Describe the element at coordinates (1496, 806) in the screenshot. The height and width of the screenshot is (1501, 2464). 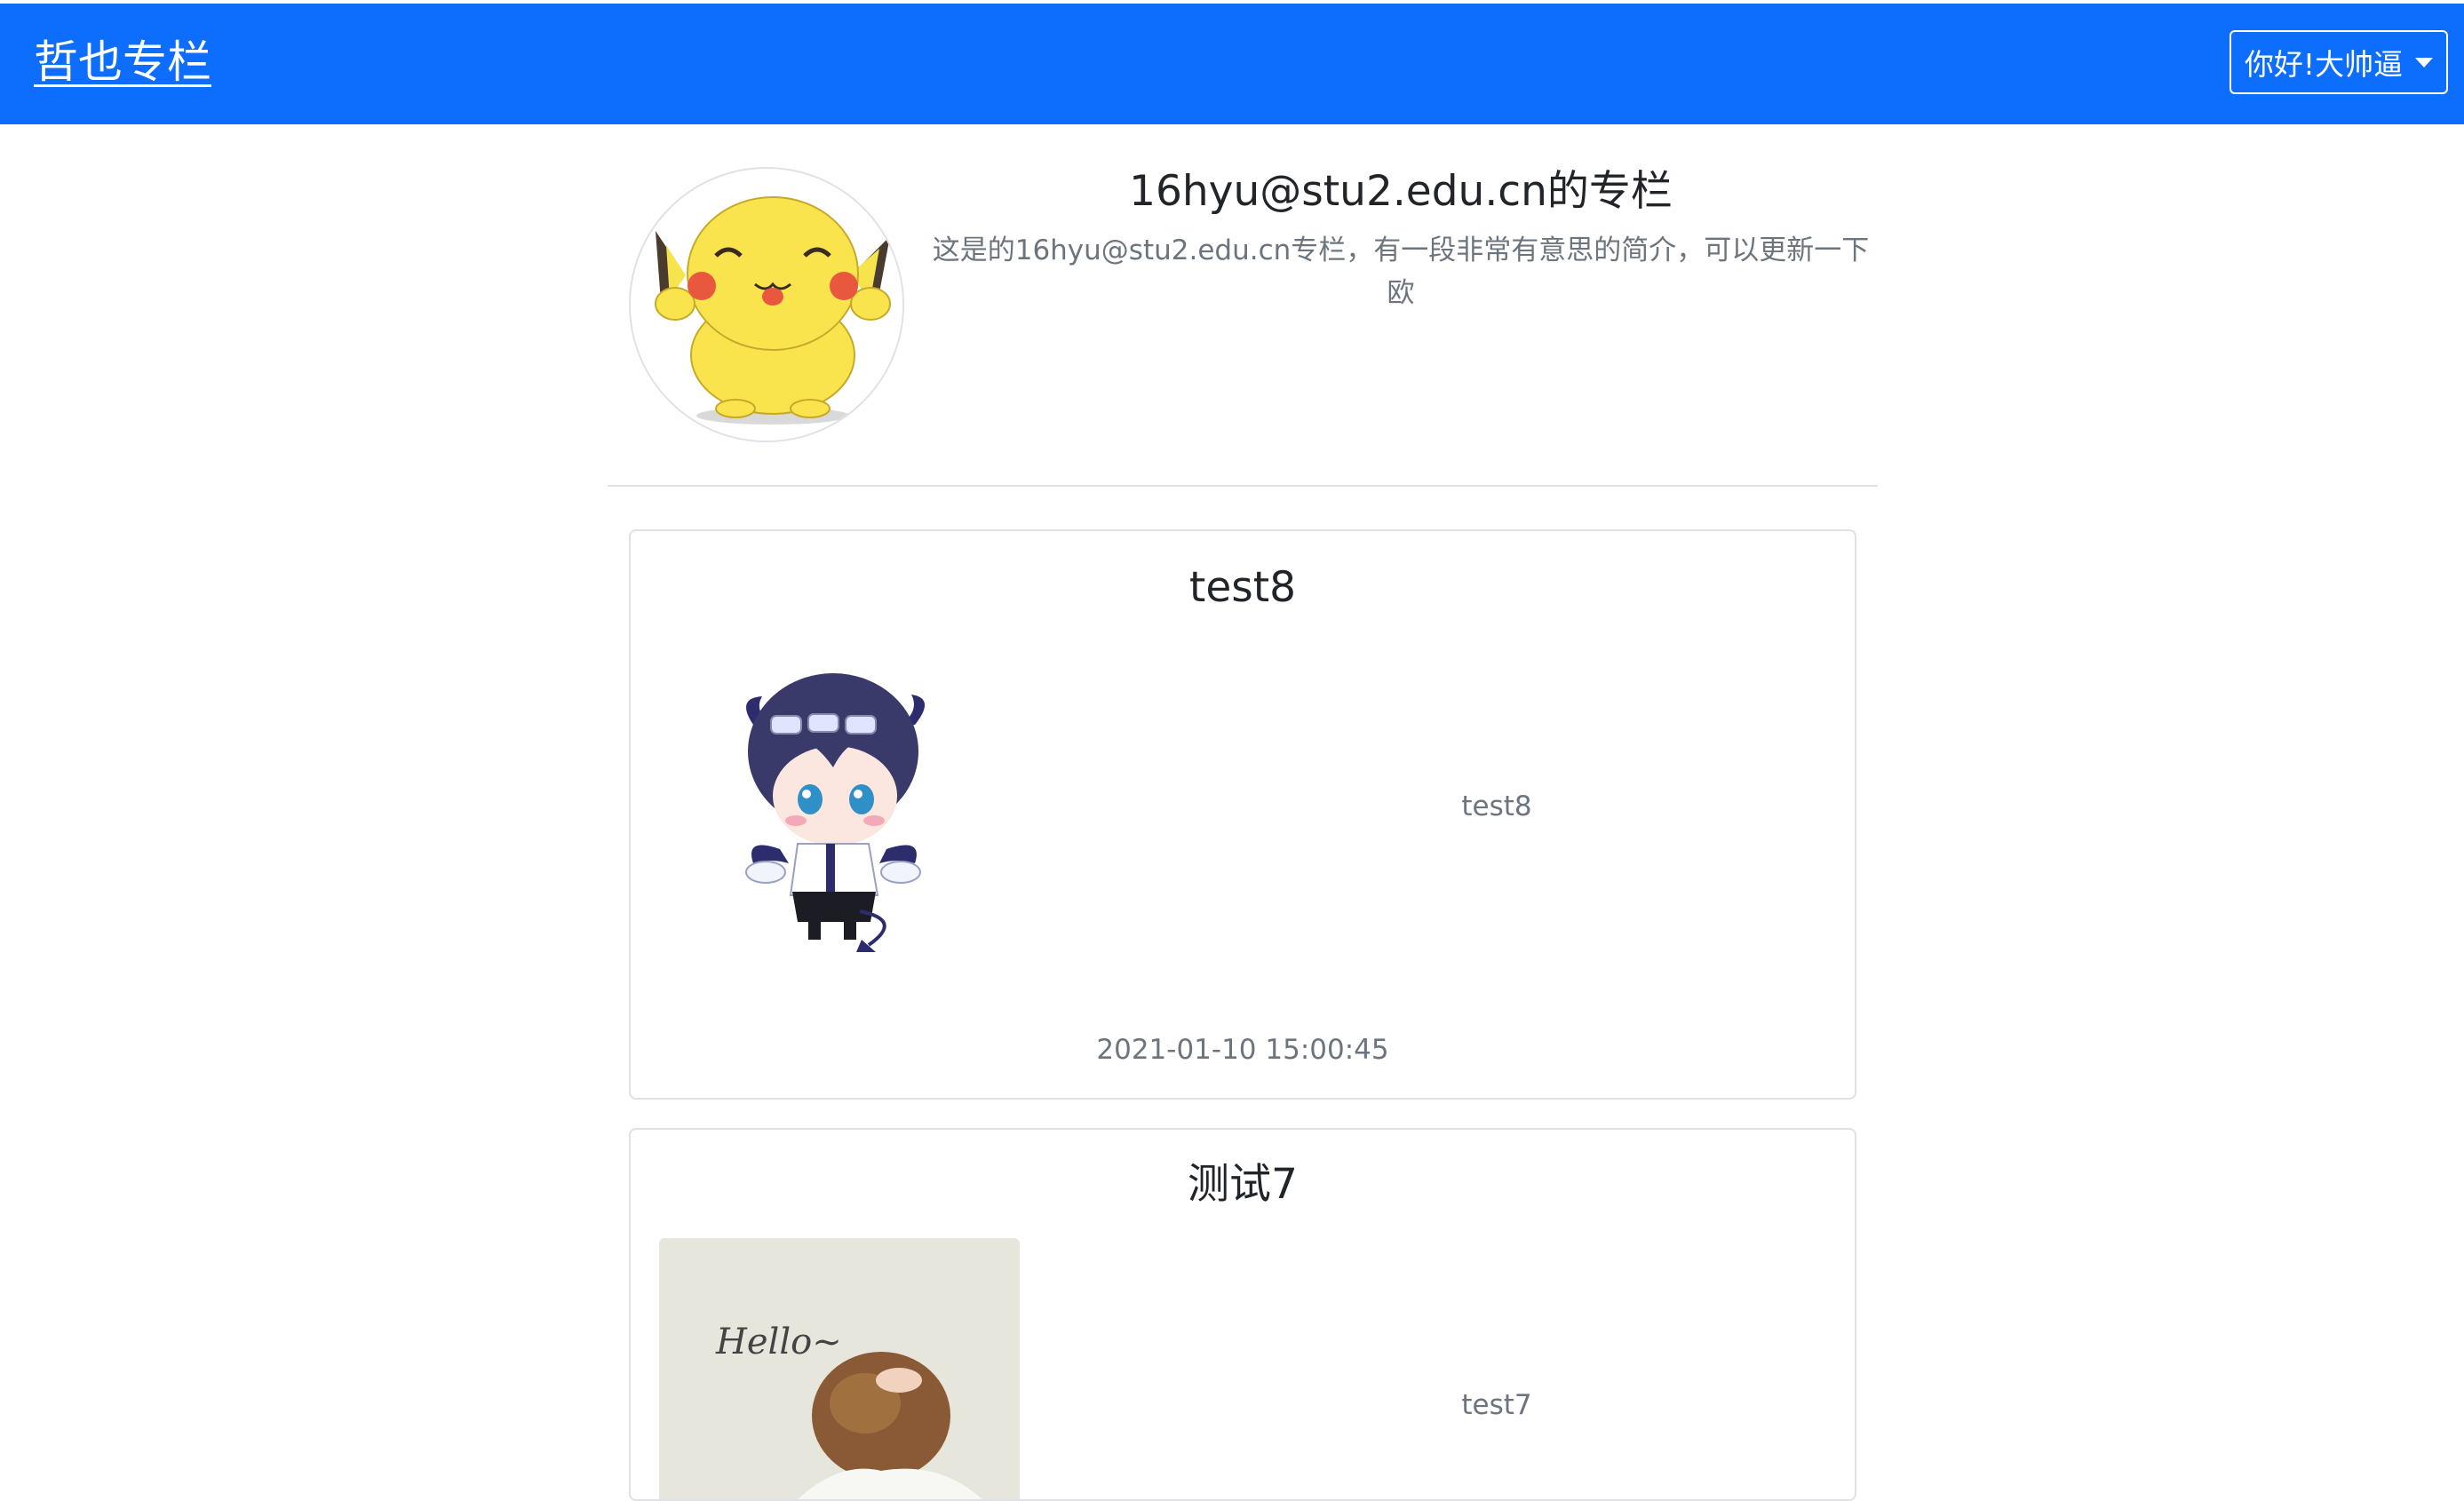
I see `post-excerpt: test8` at that location.